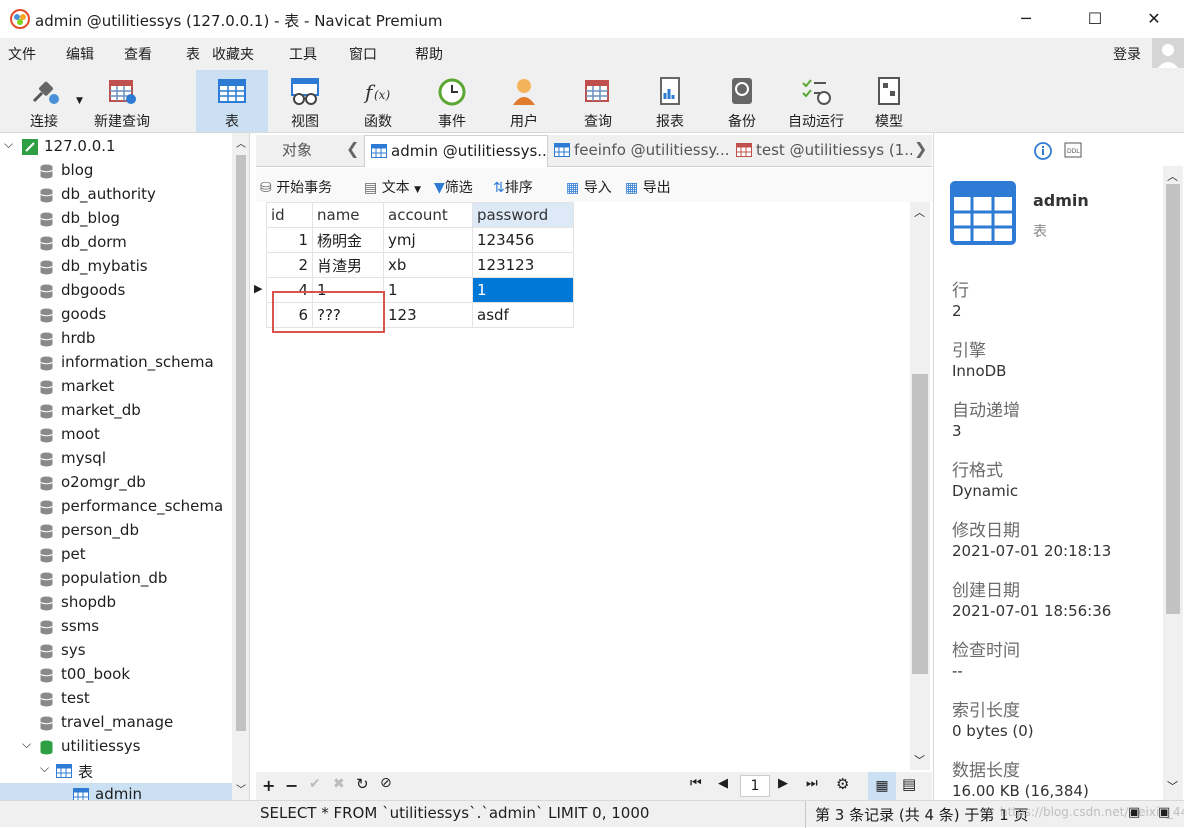 The height and width of the screenshot is (828, 1184). What do you see at coordinates (589, 187) in the screenshot?
I see `import-button: ▦ 导入` at bounding box center [589, 187].